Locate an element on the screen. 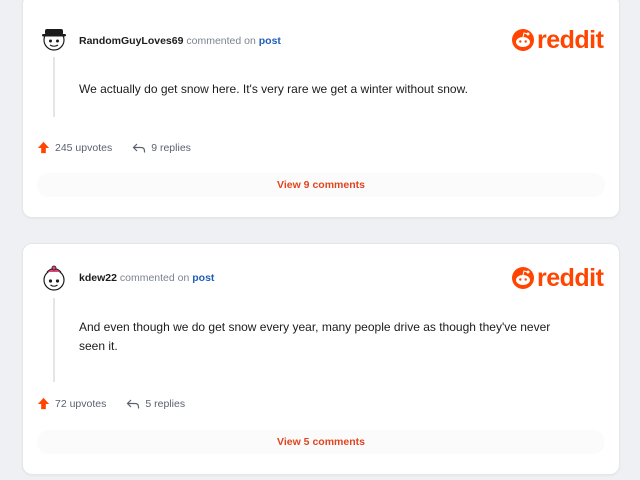  reply-count: 5 replies is located at coordinates (165, 403).